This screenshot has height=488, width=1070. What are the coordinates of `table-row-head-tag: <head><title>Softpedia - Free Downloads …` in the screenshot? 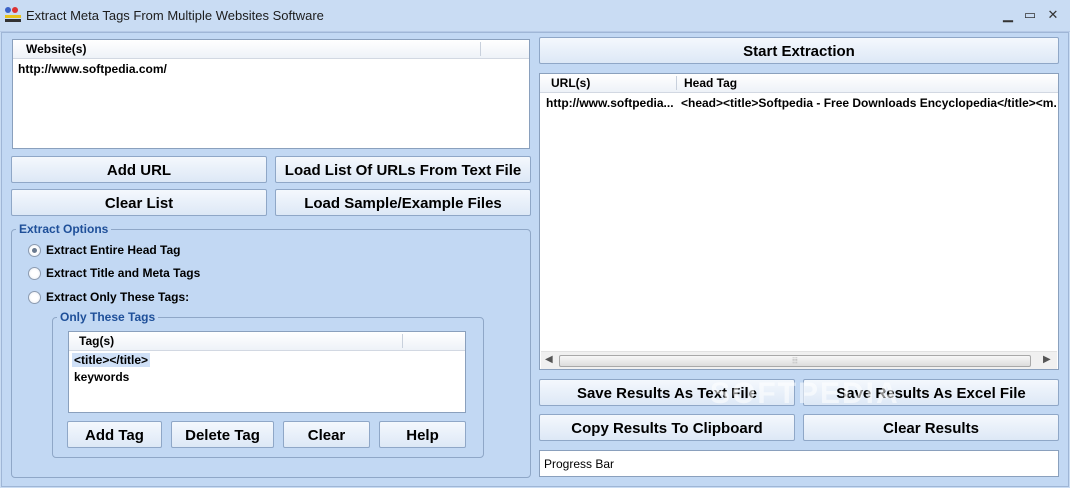 It's located at (869, 103).